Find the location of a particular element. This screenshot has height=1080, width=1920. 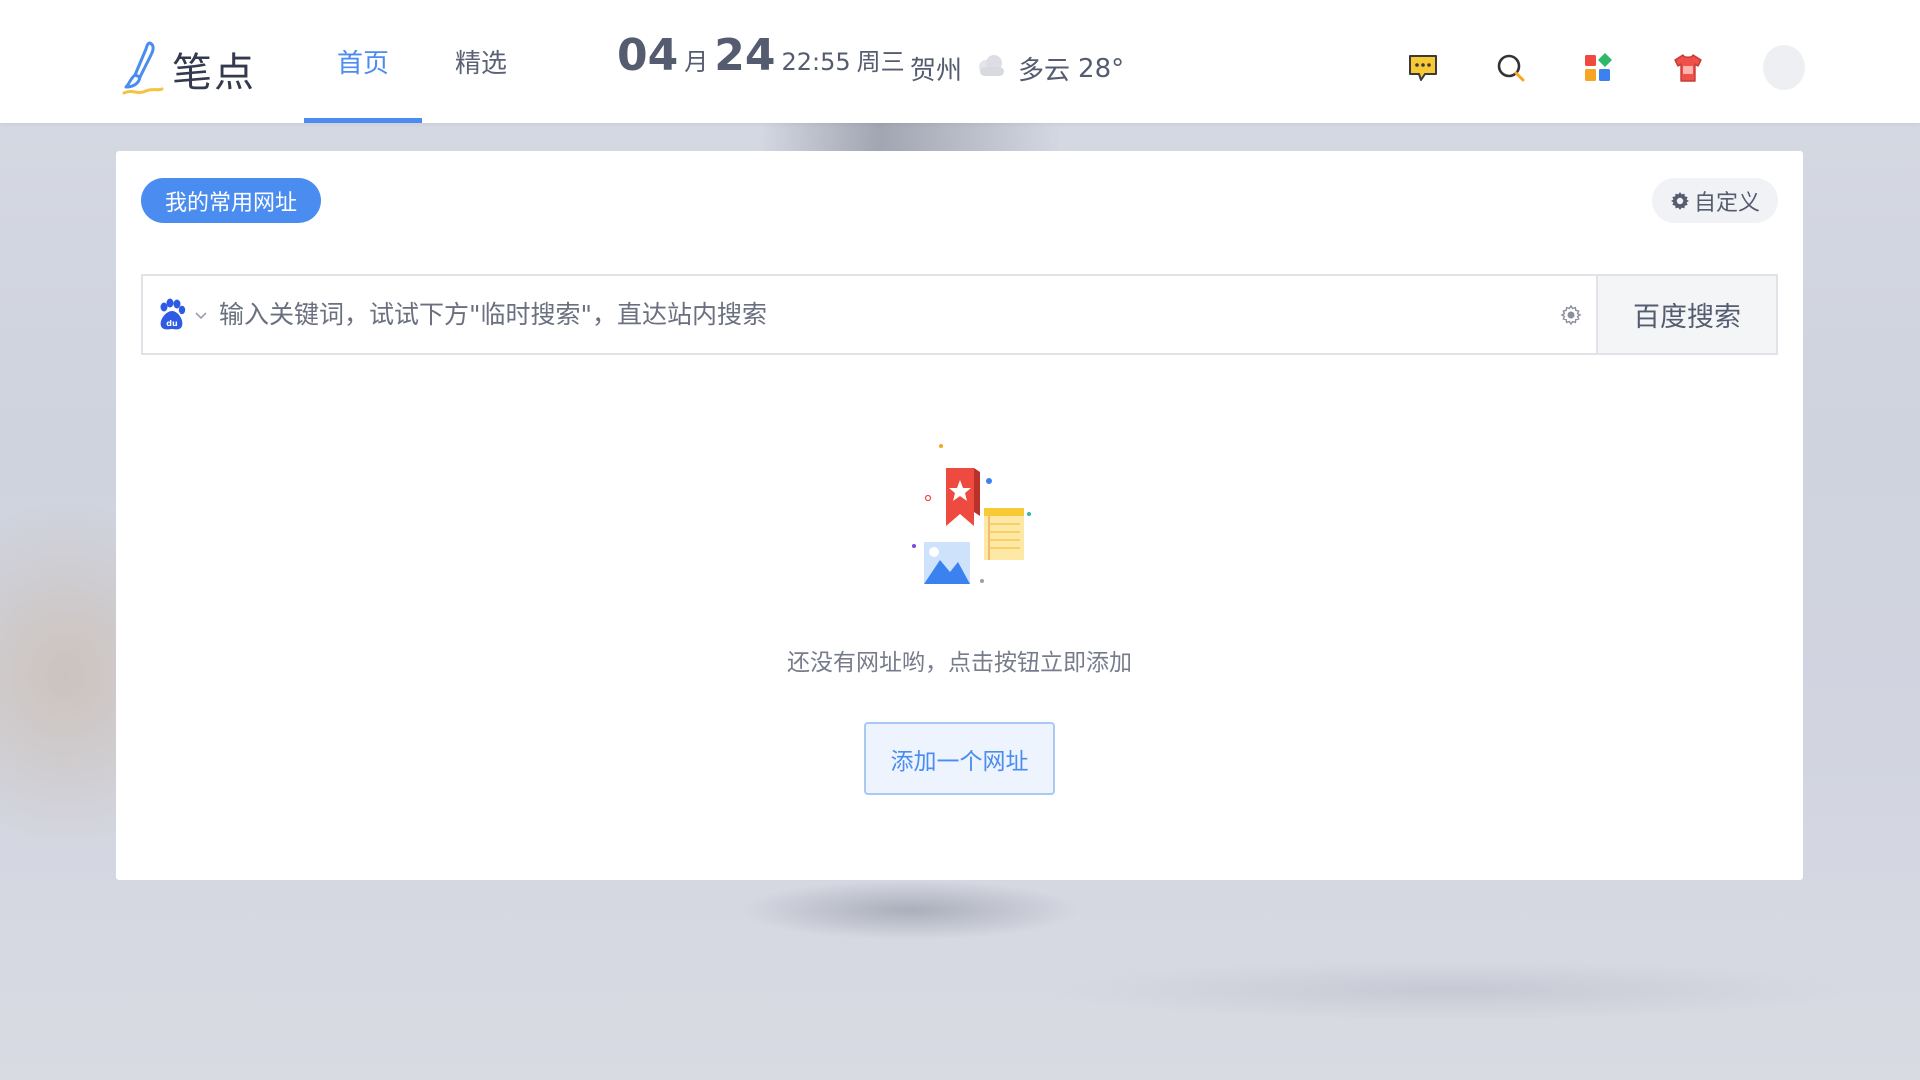

apps-icon is located at coordinates (1598, 68).